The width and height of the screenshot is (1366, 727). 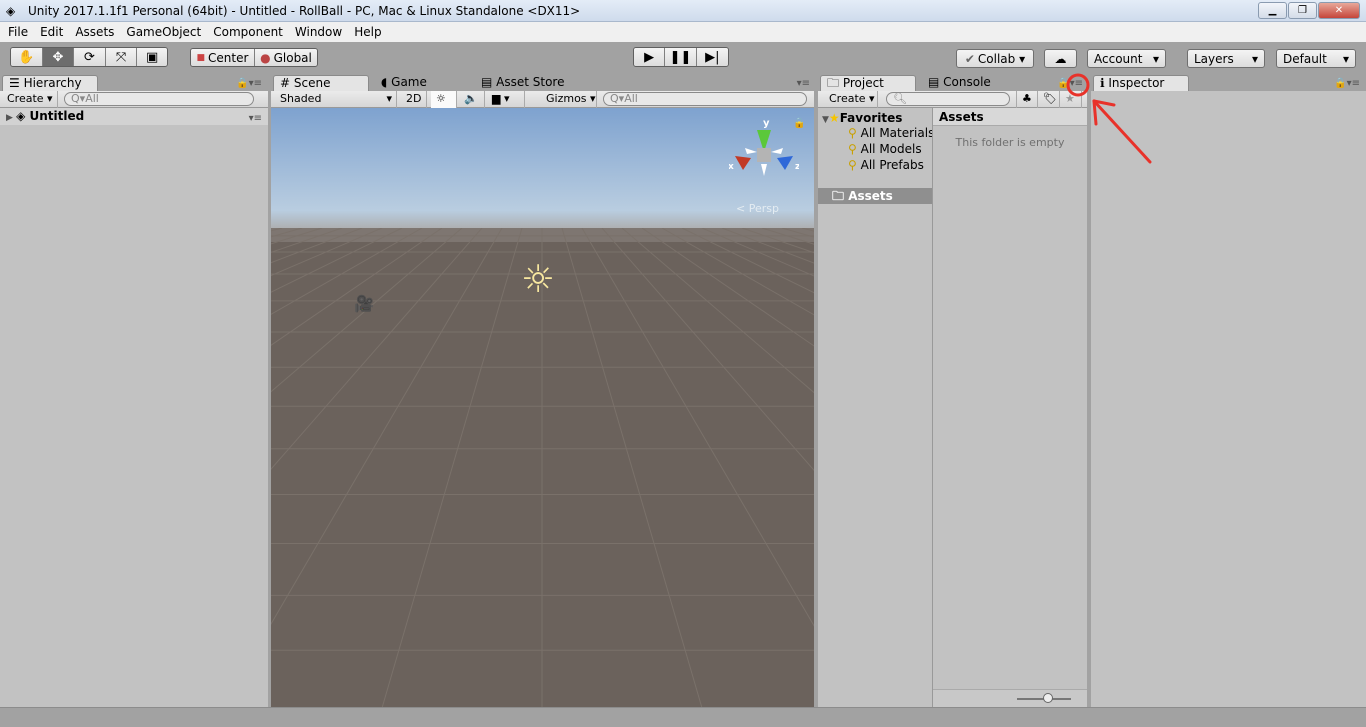 What do you see at coordinates (1226, 58) in the screenshot?
I see `layers-dropdown: Layers ▾` at bounding box center [1226, 58].